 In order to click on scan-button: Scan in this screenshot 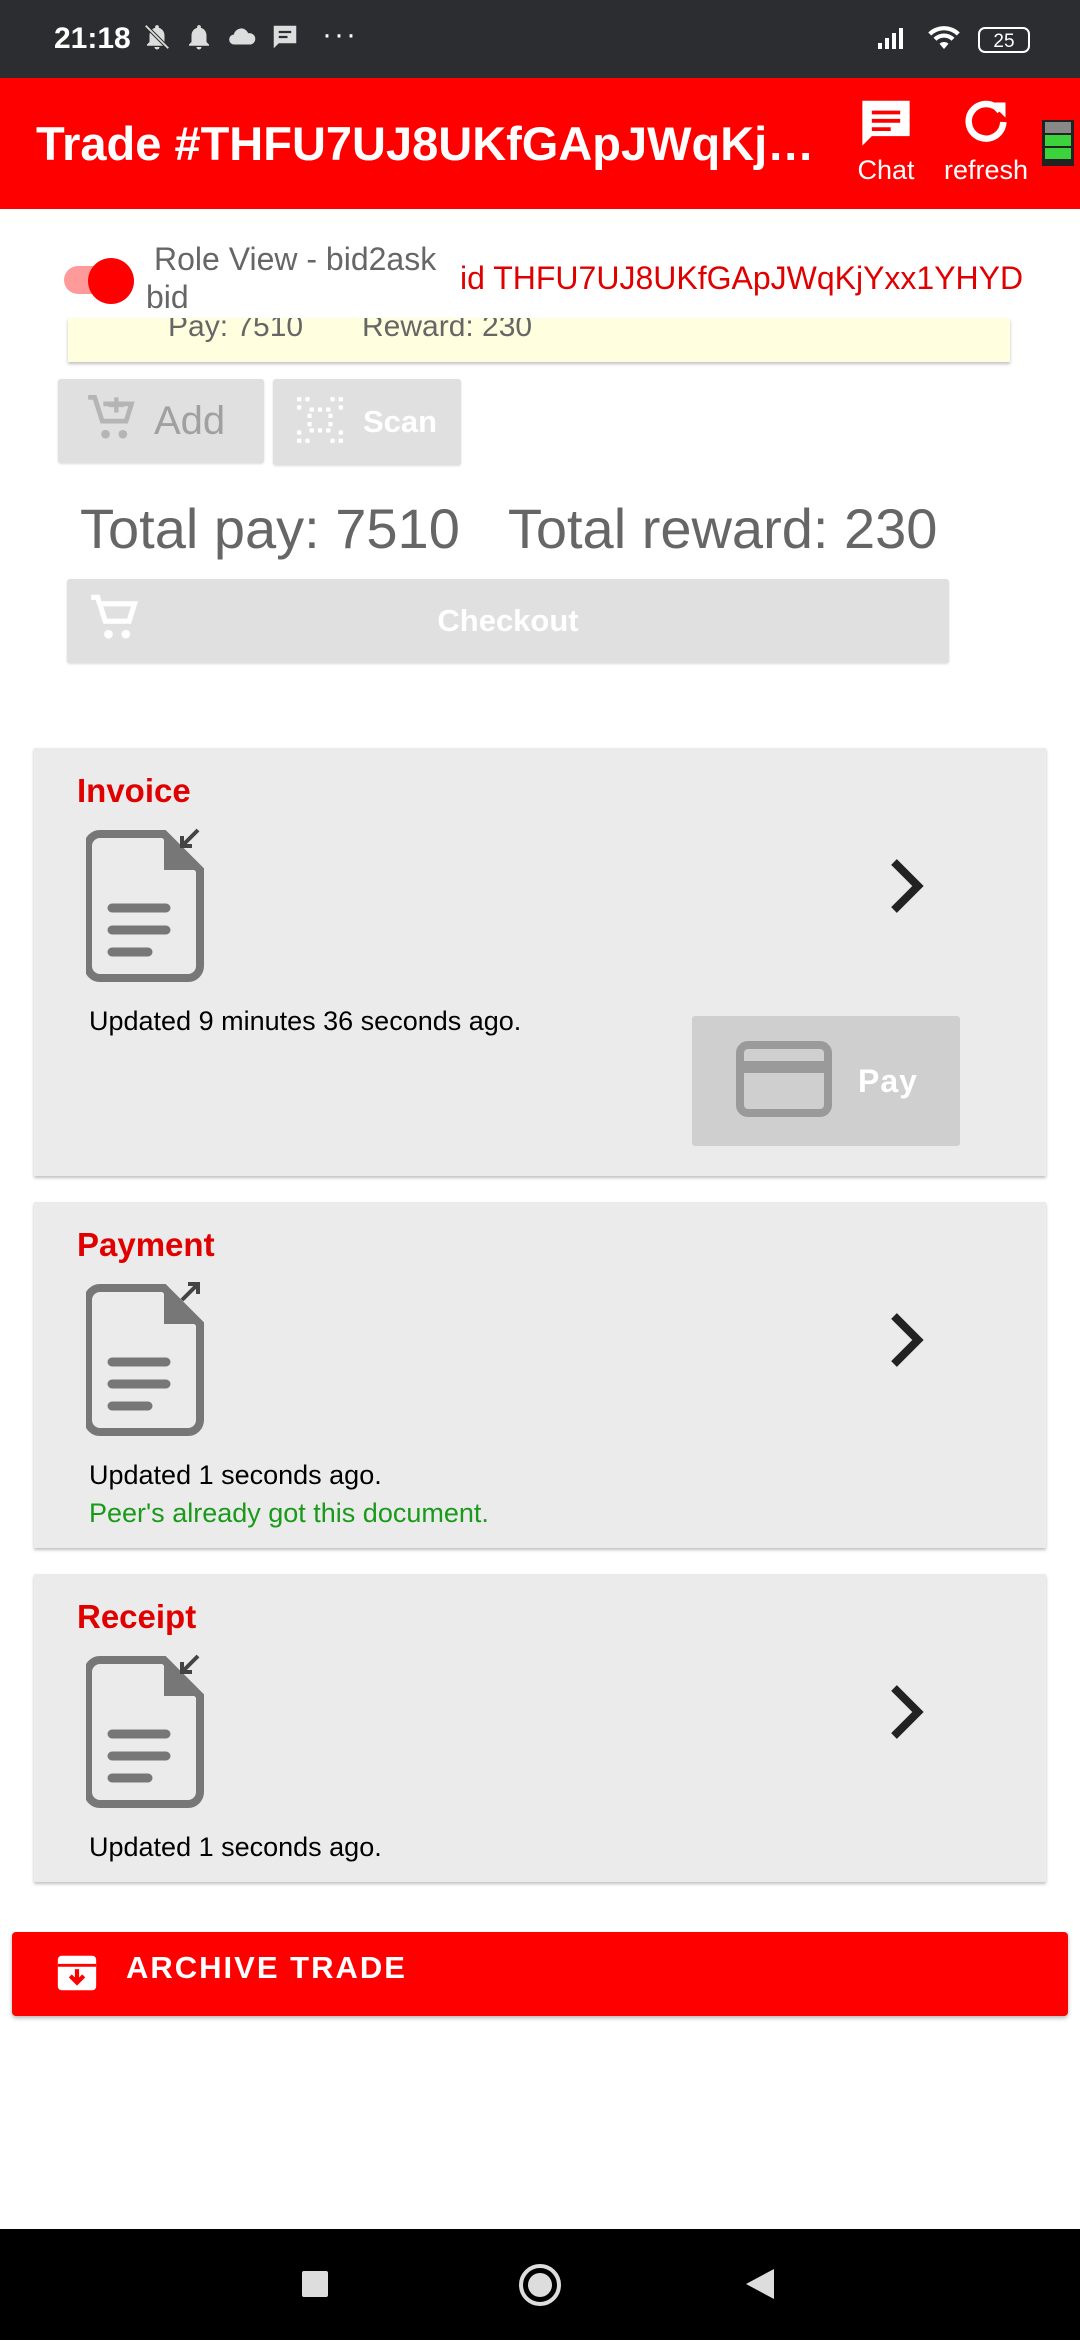, I will do `click(367, 422)`.